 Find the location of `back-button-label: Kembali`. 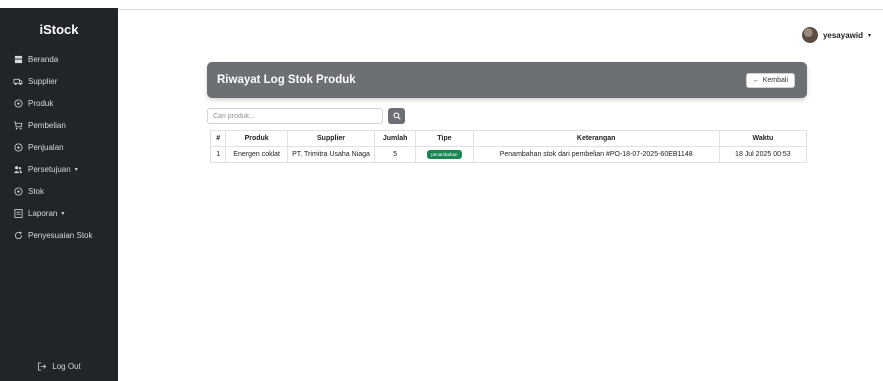

back-button-label: Kembali is located at coordinates (775, 80).